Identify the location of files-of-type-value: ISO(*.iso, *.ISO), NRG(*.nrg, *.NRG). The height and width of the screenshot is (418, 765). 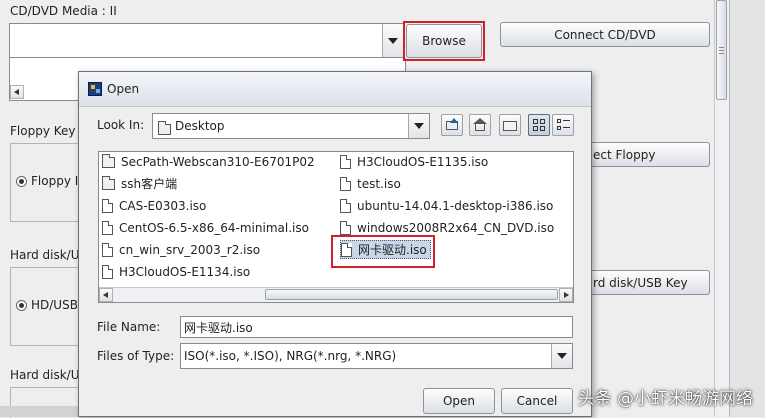
(290, 356).